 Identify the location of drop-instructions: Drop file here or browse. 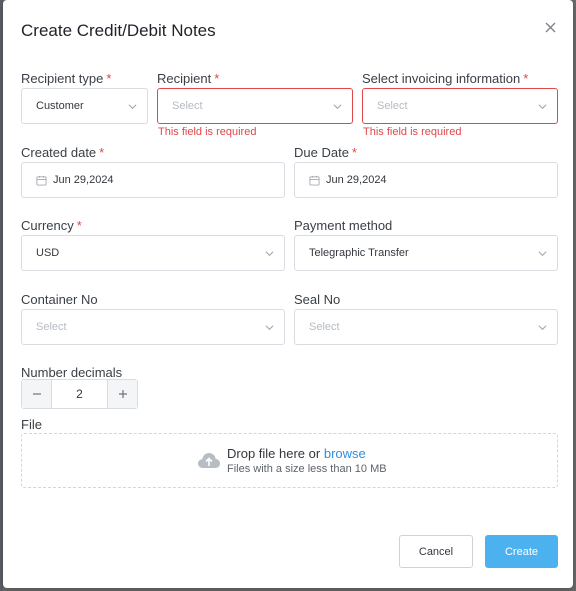
(296, 453).